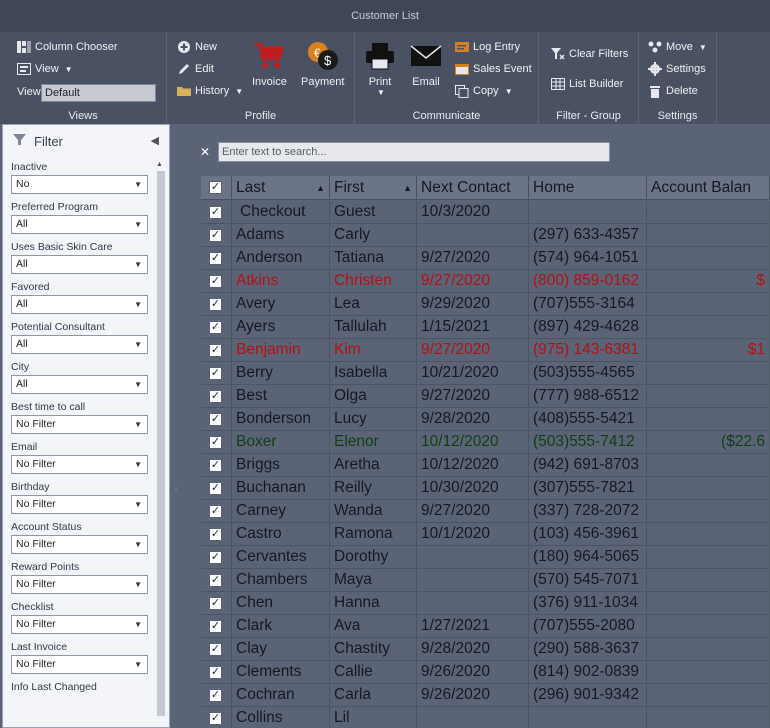  I want to click on log-entry-label: Log Entry, so click(497, 47).